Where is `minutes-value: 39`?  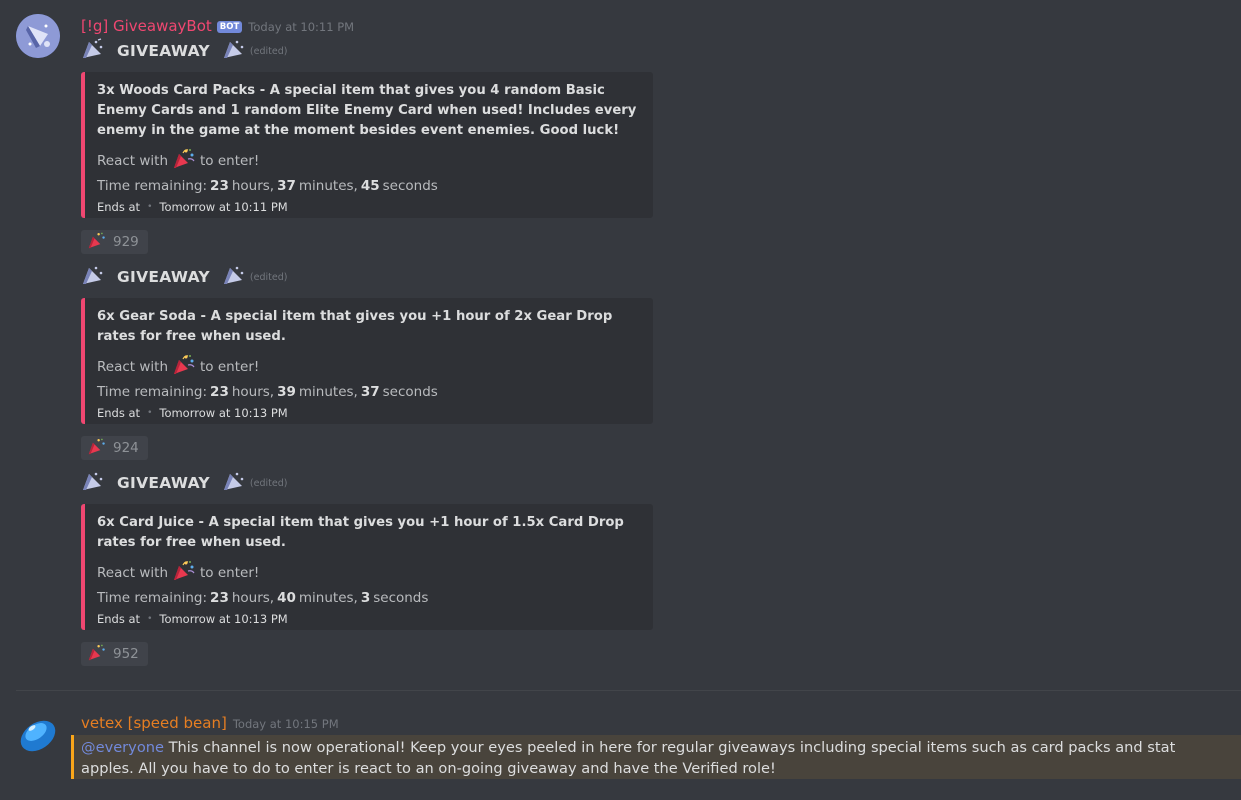 minutes-value: 39 is located at coordinates (286, 392).